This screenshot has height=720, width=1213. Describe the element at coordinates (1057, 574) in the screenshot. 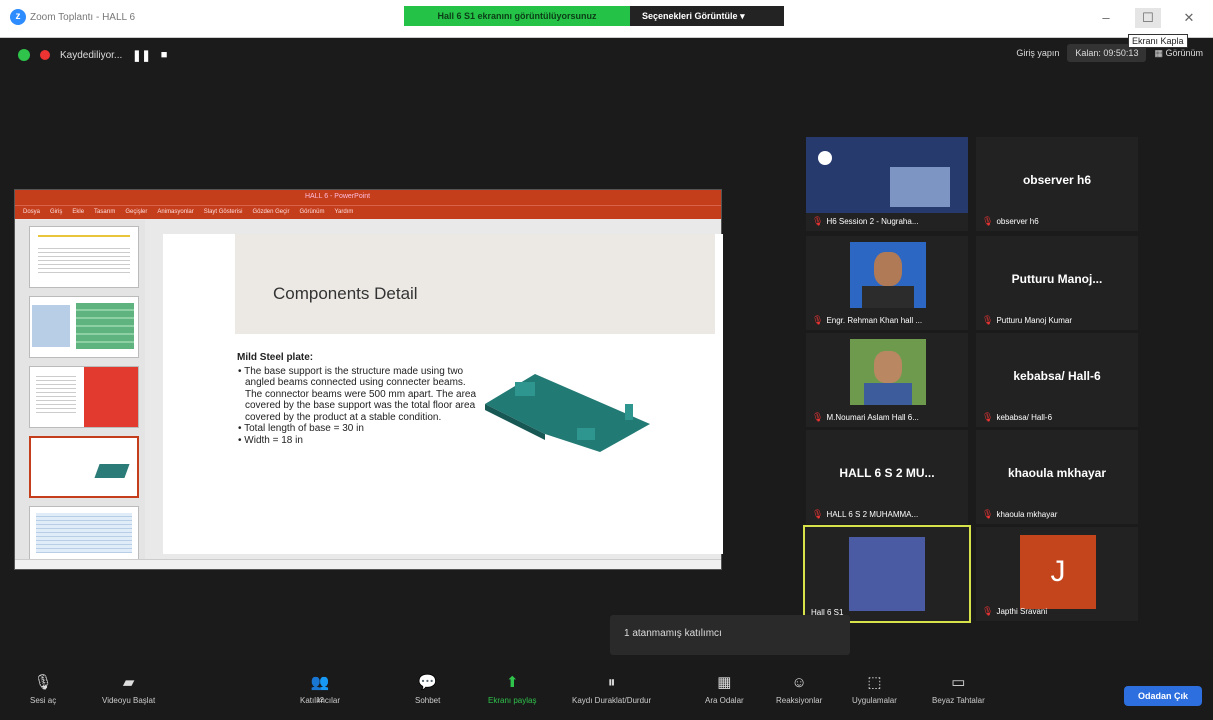

I see `participant-tile: J 🎙 Japthi Sravani` at that location.